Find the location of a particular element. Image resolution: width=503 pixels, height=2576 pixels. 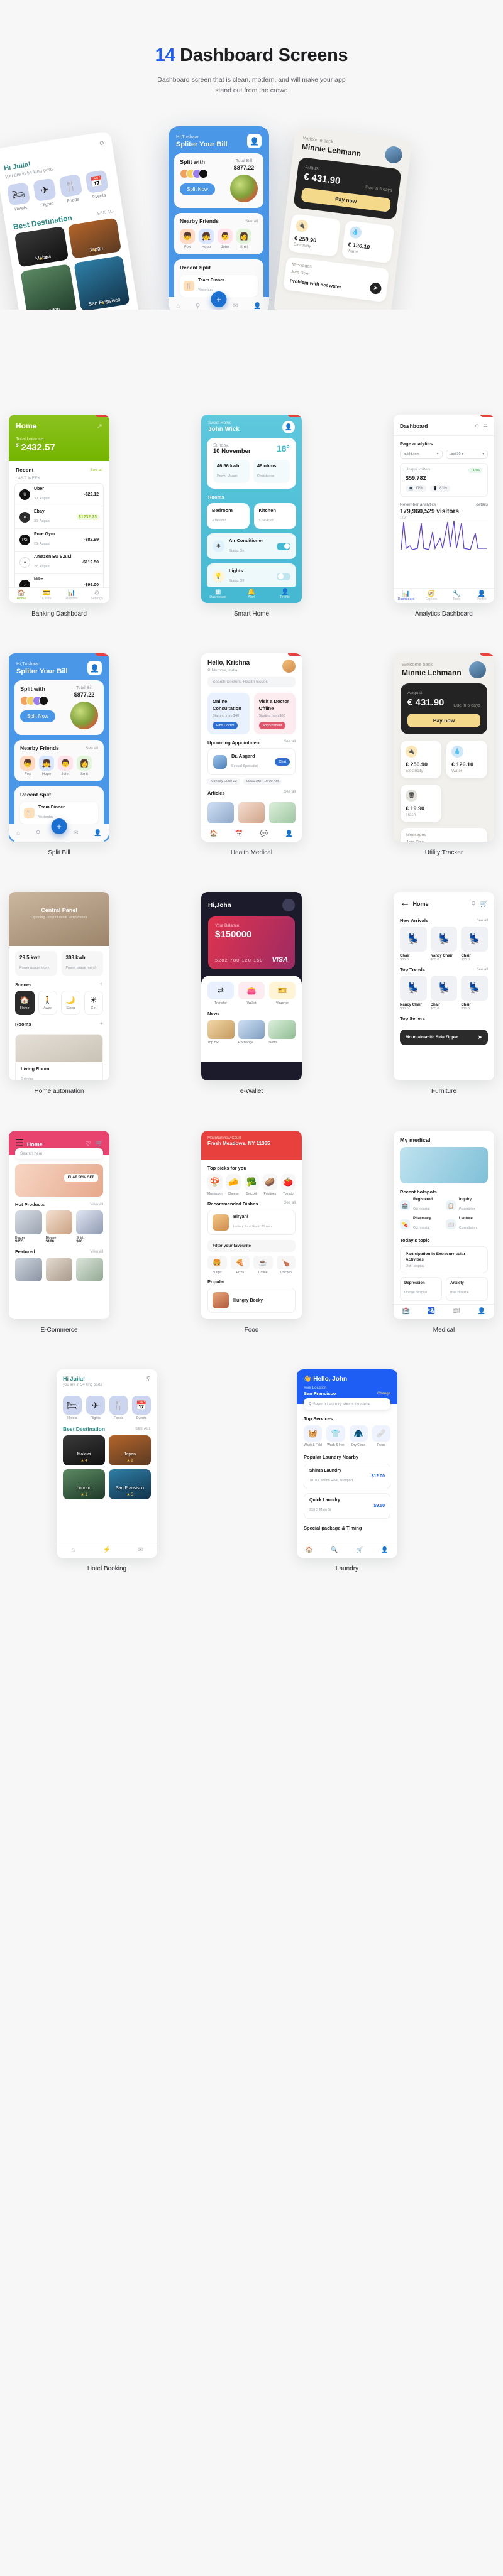

nav-chat: ✉ is located at coordinates (140, 1551).